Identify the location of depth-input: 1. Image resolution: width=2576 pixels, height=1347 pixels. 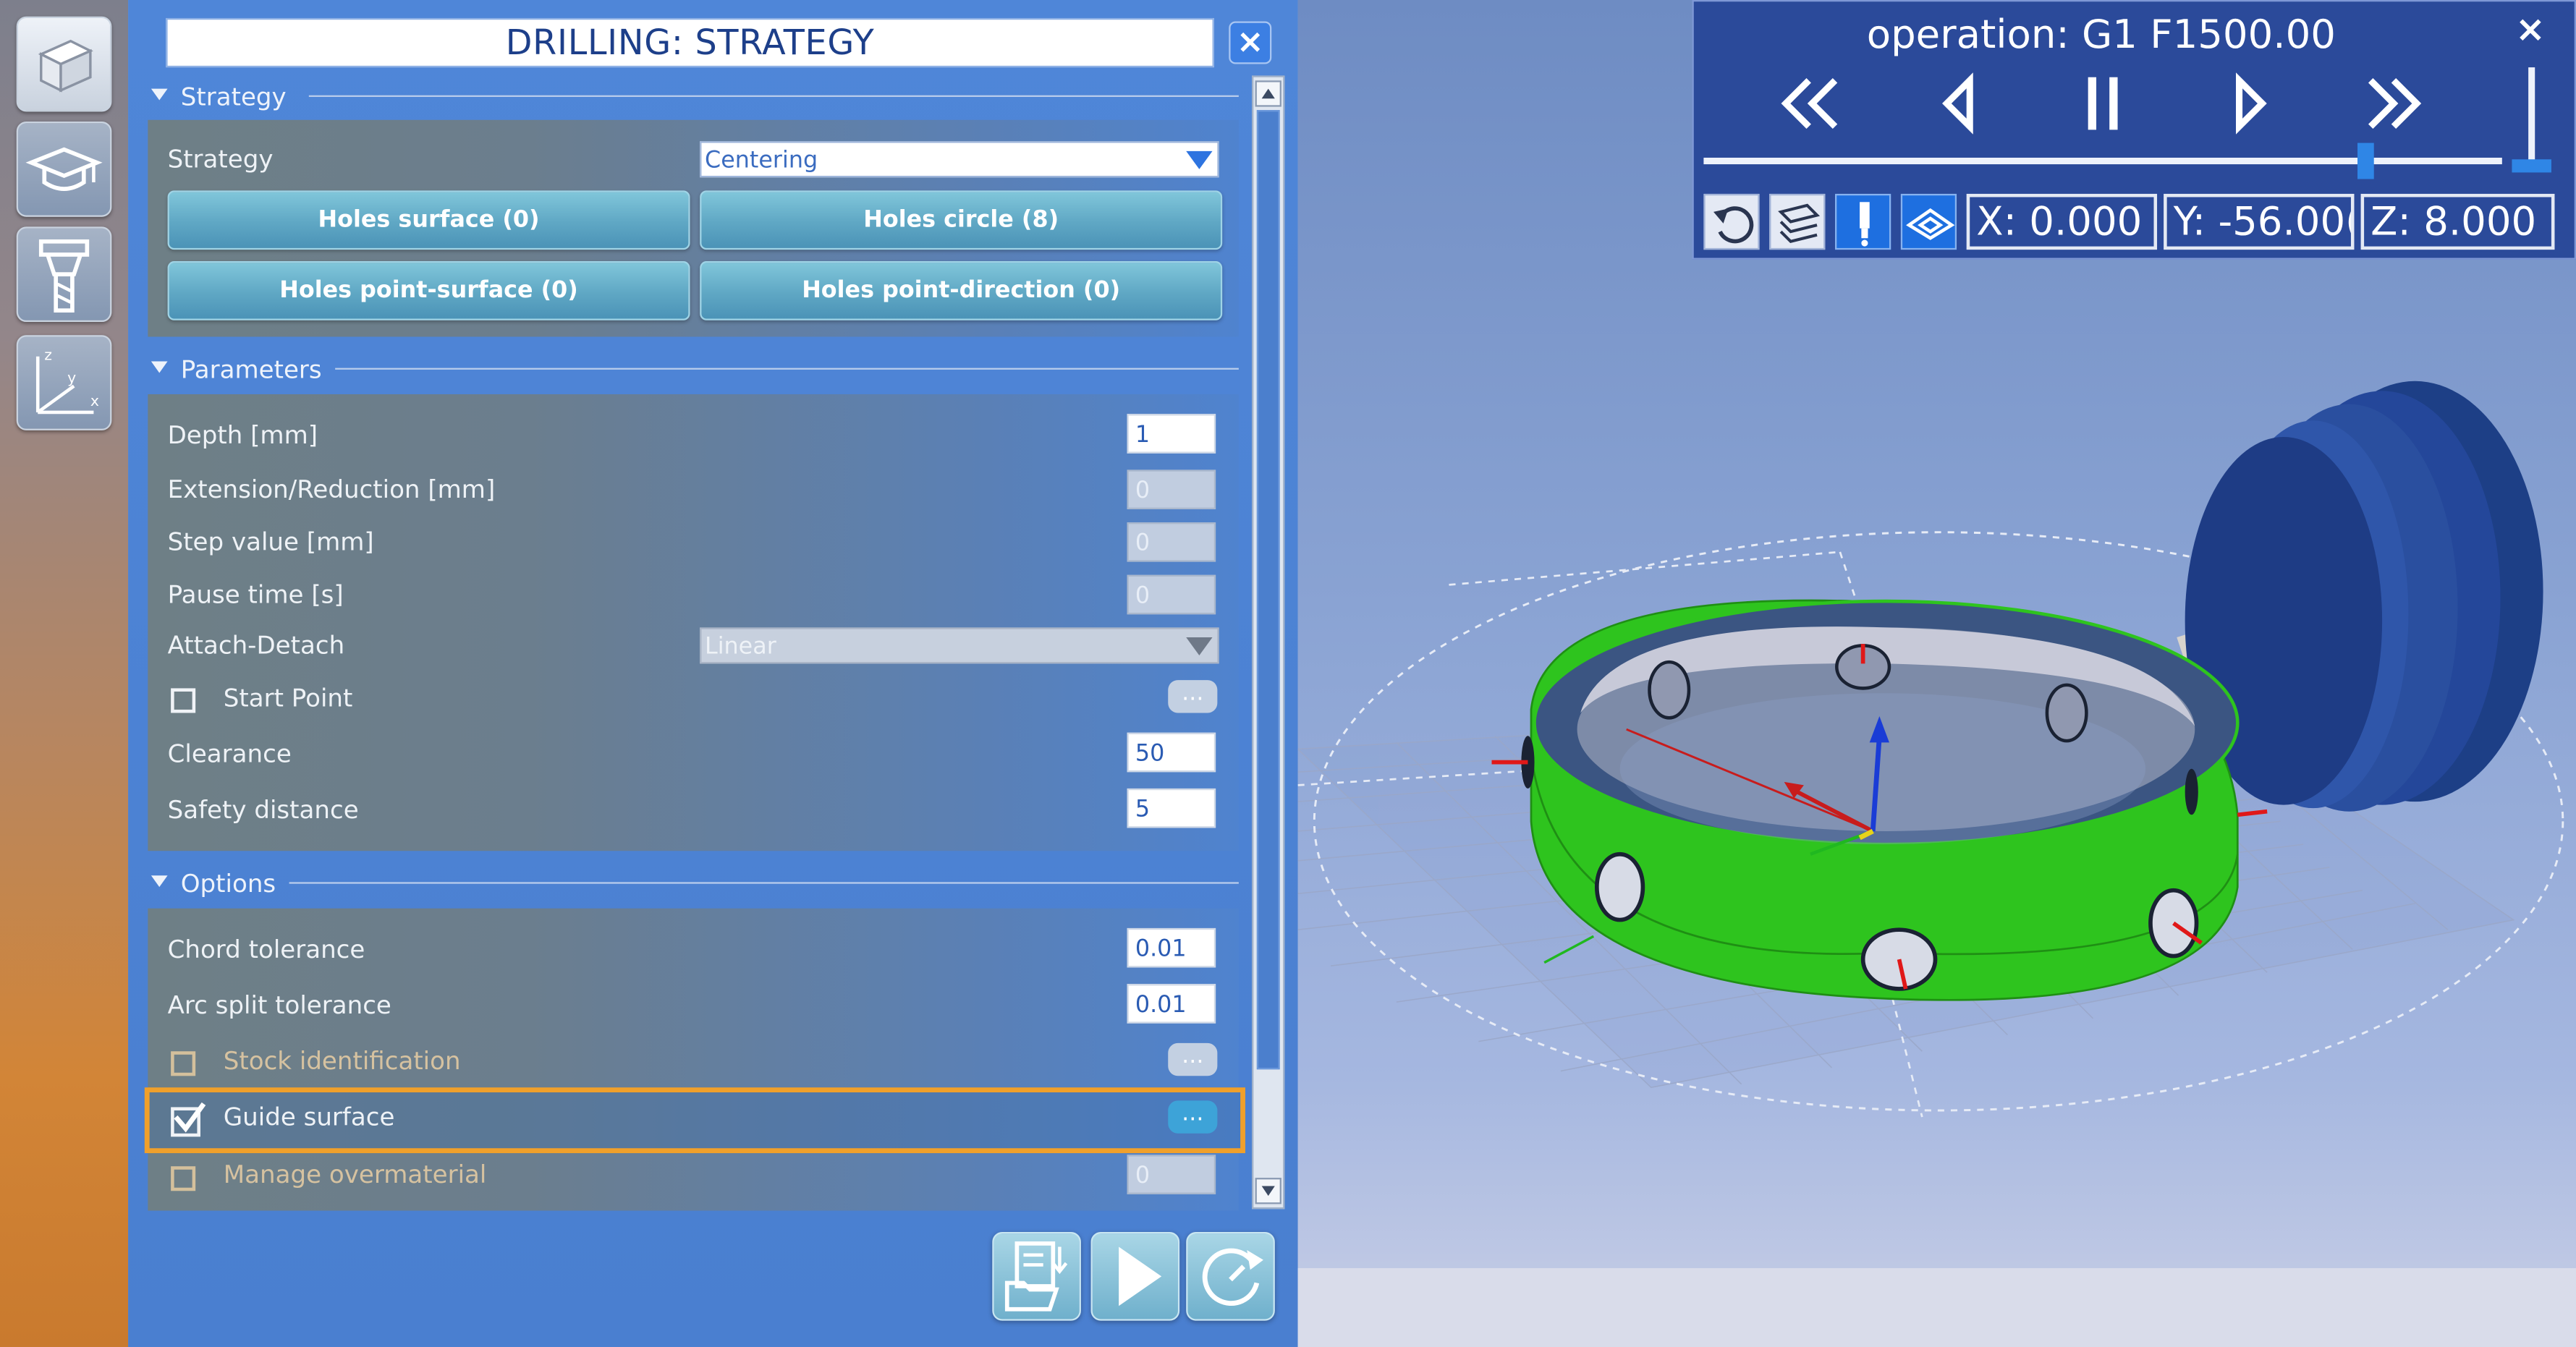
(1171, 434).